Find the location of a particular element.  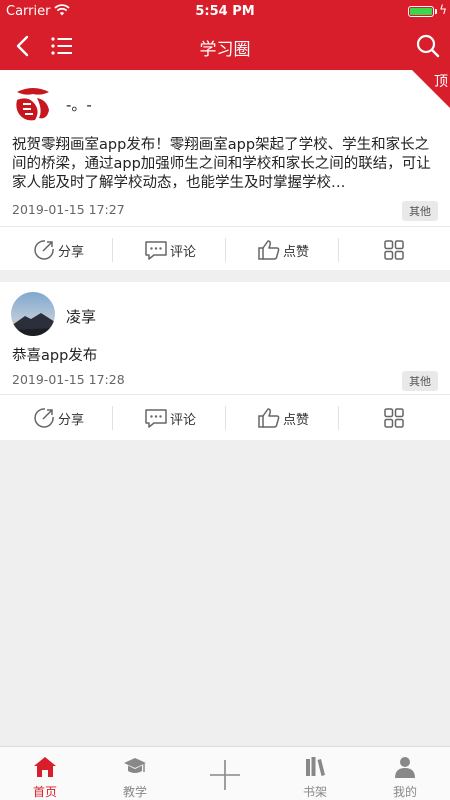

tab-home: 首页 is located at coordinates (45, 773).